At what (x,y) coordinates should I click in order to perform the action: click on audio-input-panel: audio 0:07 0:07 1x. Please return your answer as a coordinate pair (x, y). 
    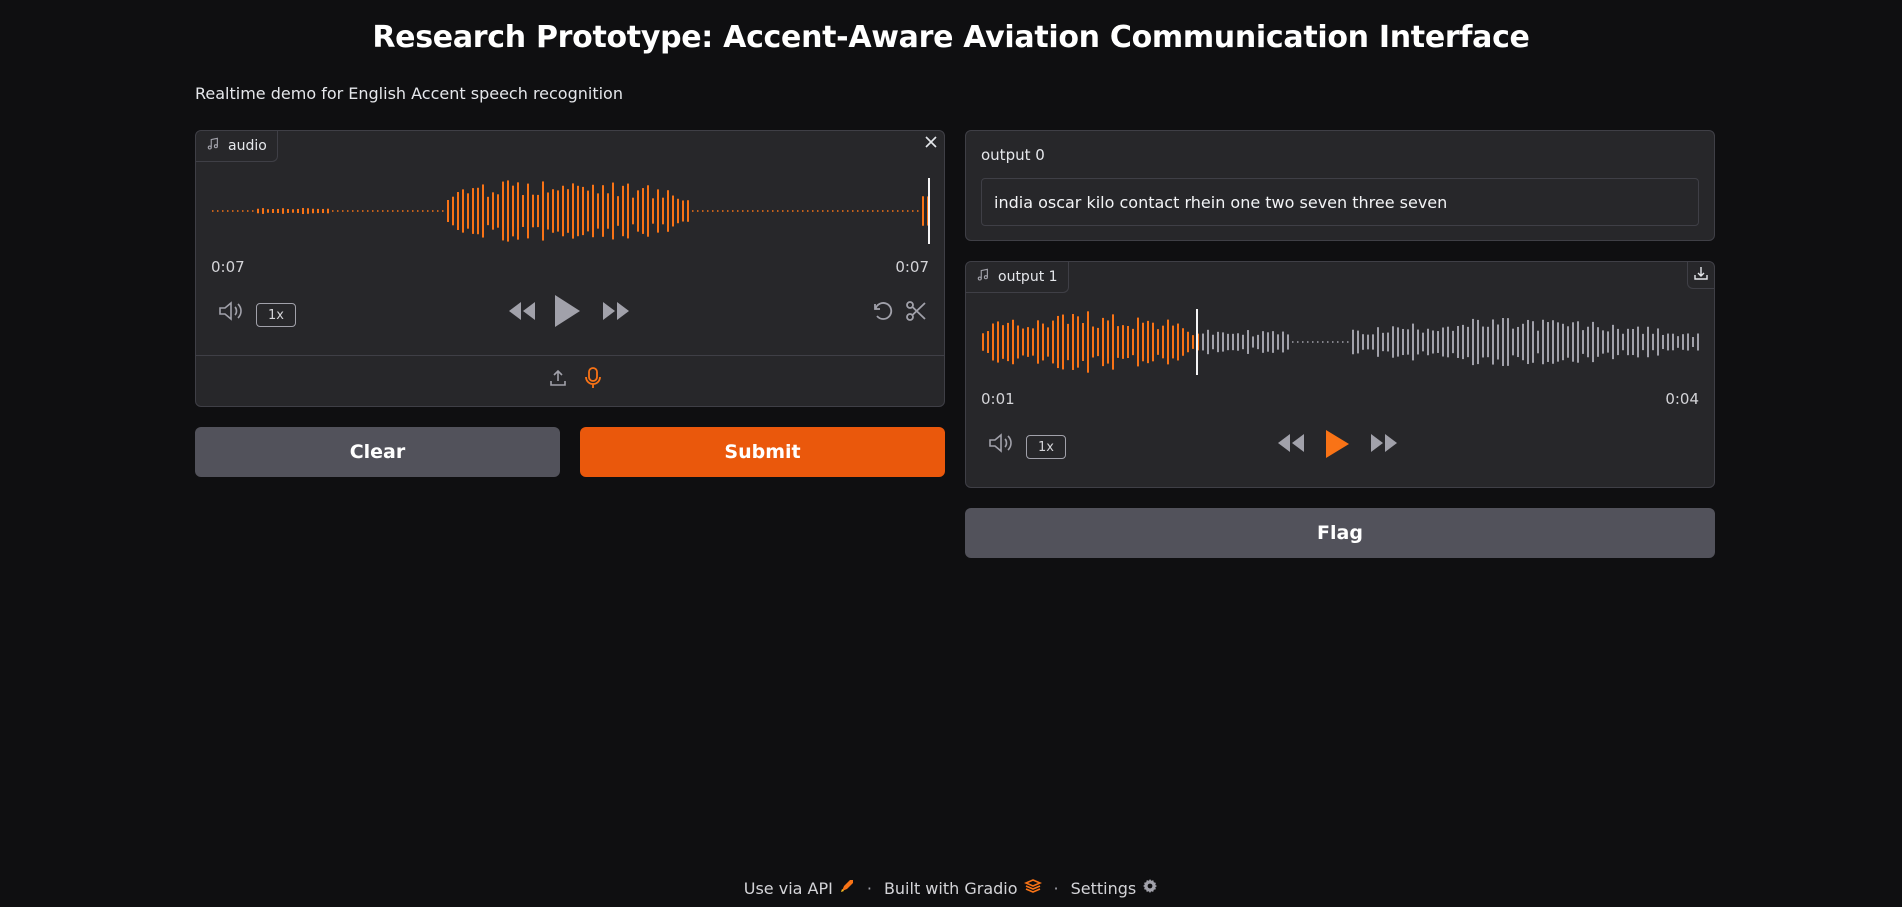
    Looking at the image, I should click on (570, 268).